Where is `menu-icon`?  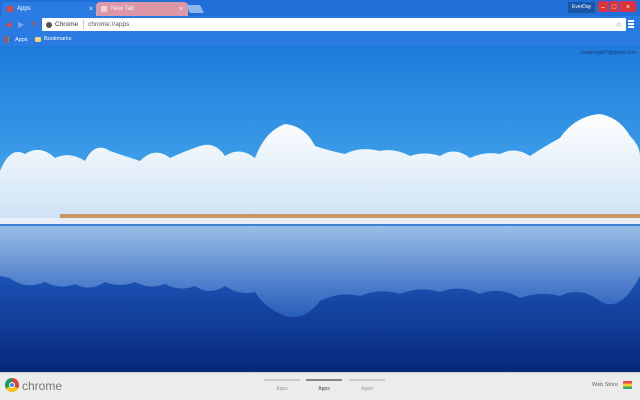
menu-icon is located at coordinates (631, 24).